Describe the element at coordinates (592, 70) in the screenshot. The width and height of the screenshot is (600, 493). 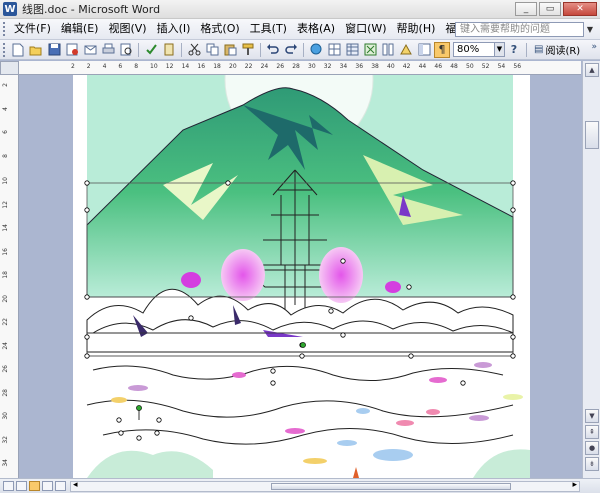
I see `scroll-up-button: ▲` at that location.